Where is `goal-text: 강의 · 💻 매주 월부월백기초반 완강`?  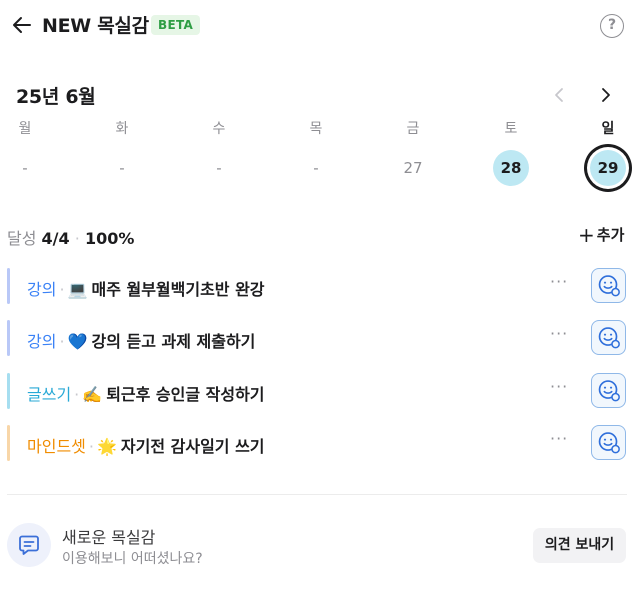
goal-text: 강의 · 💻 매주 월부월백기초반 완강 is located at coordinates (146, 288).